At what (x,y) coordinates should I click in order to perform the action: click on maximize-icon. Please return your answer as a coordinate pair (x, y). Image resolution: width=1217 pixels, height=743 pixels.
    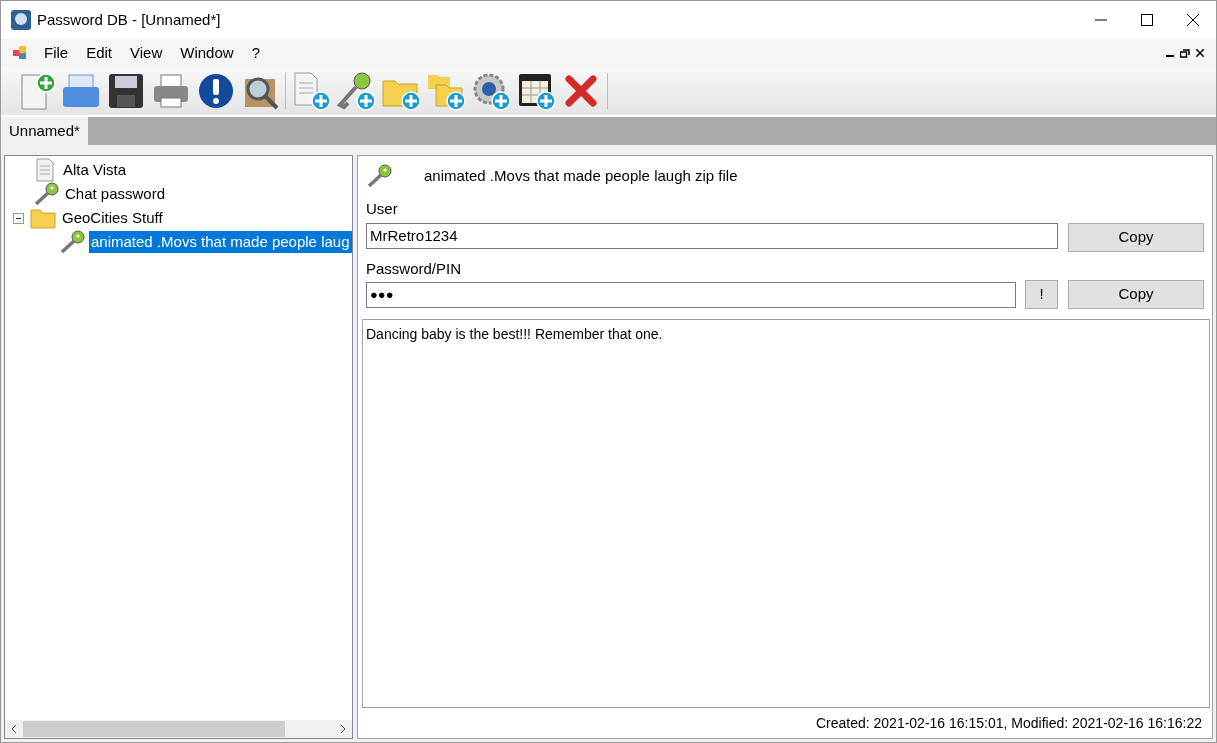
    Looking at the image, I should click on (1147, 20).